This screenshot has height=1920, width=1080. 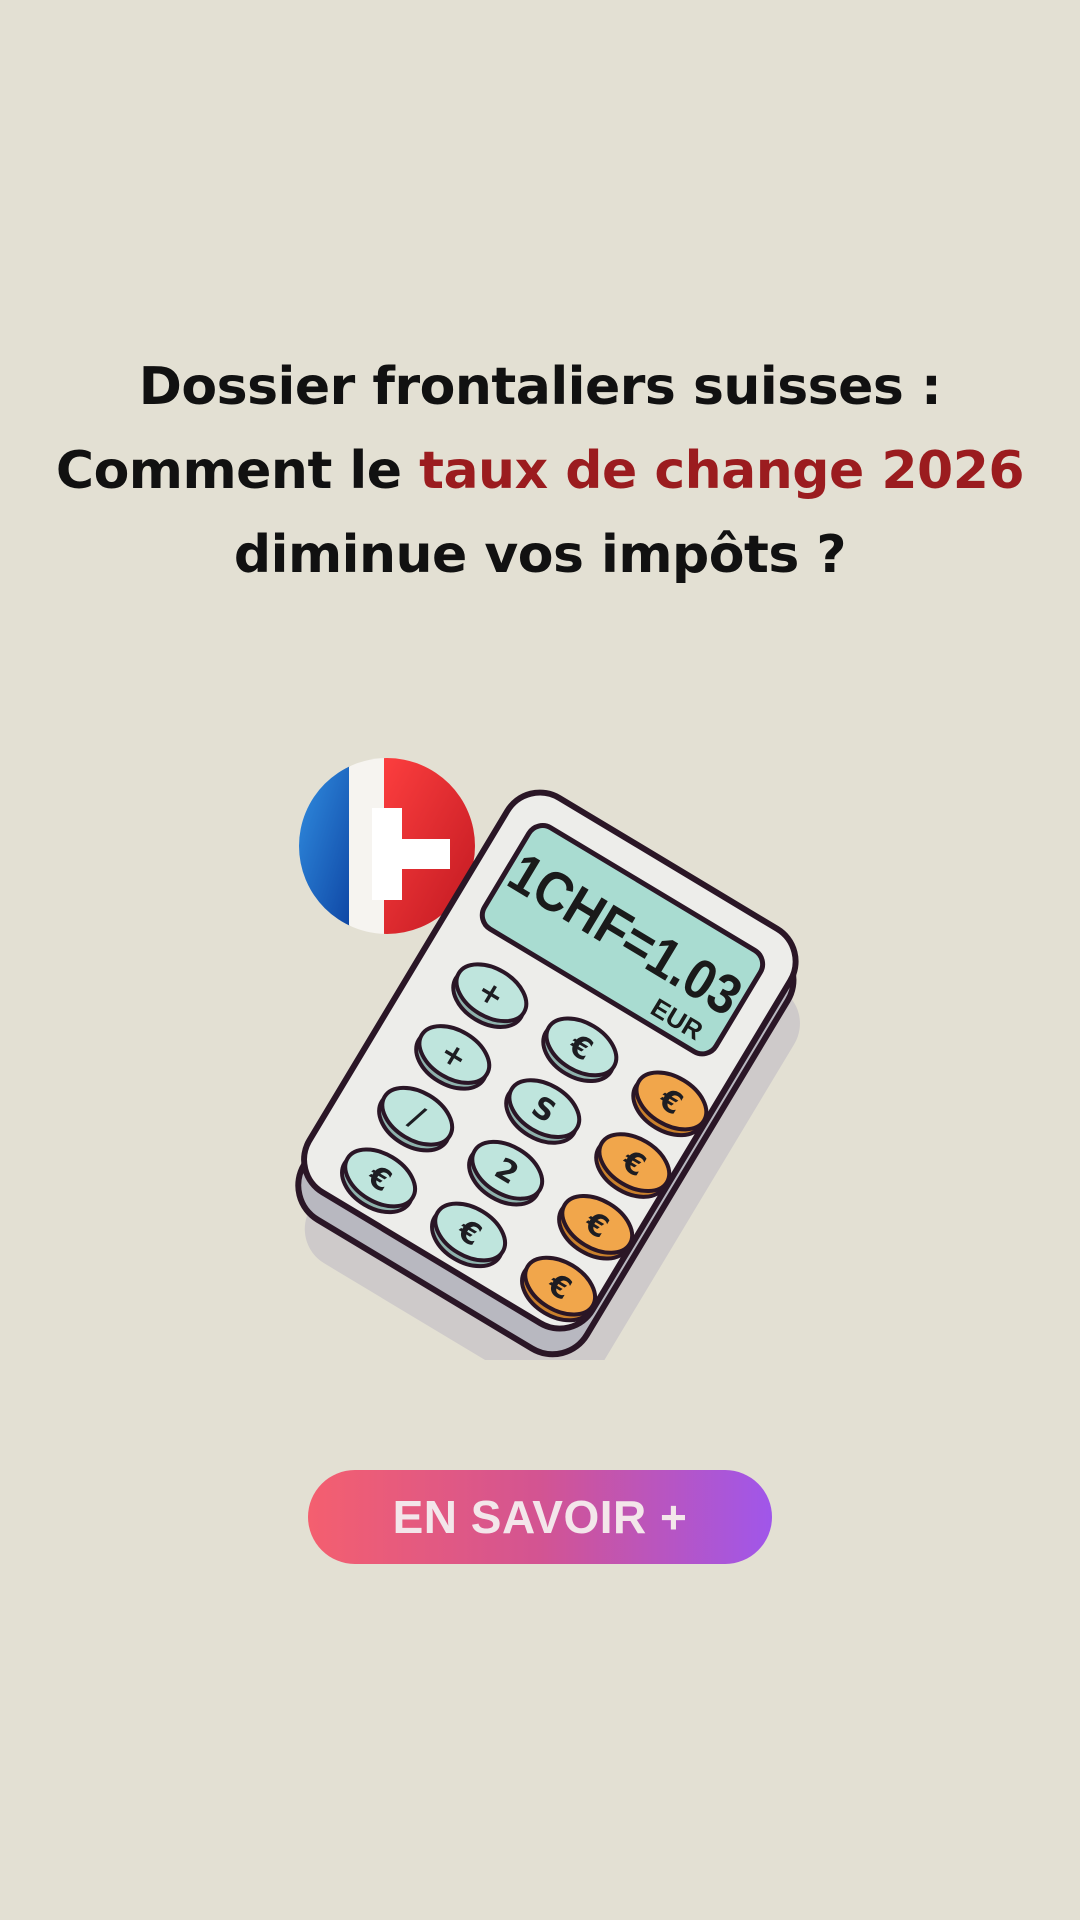 What do you see at coordinates (540, 387) in the screenshot?
I see `headline-line-1: Dossier frontaliers suisses :` at bounding box center [540, 387].